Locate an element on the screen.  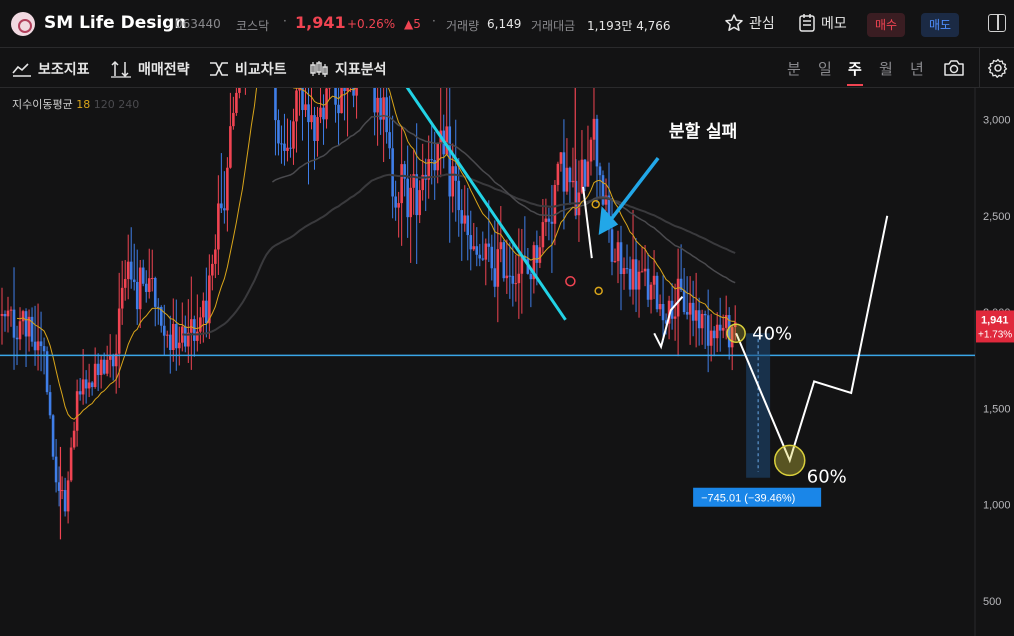
indicator-analysis-label: 지표분석 is located at coordinates (361, 70).